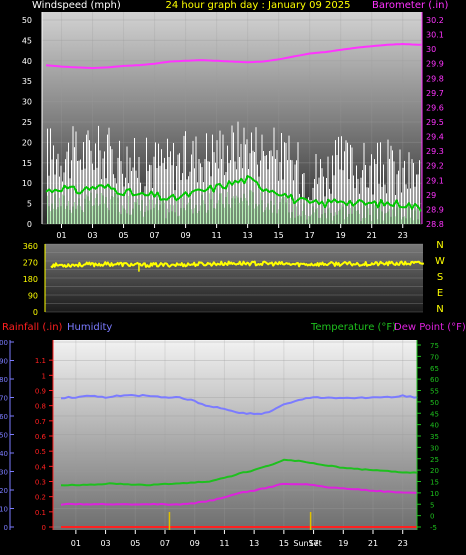 Image resolution: width=466 pixels, height=555 pixels. I want to click on barometer-tick-label: 30.2, so click(435, 20).